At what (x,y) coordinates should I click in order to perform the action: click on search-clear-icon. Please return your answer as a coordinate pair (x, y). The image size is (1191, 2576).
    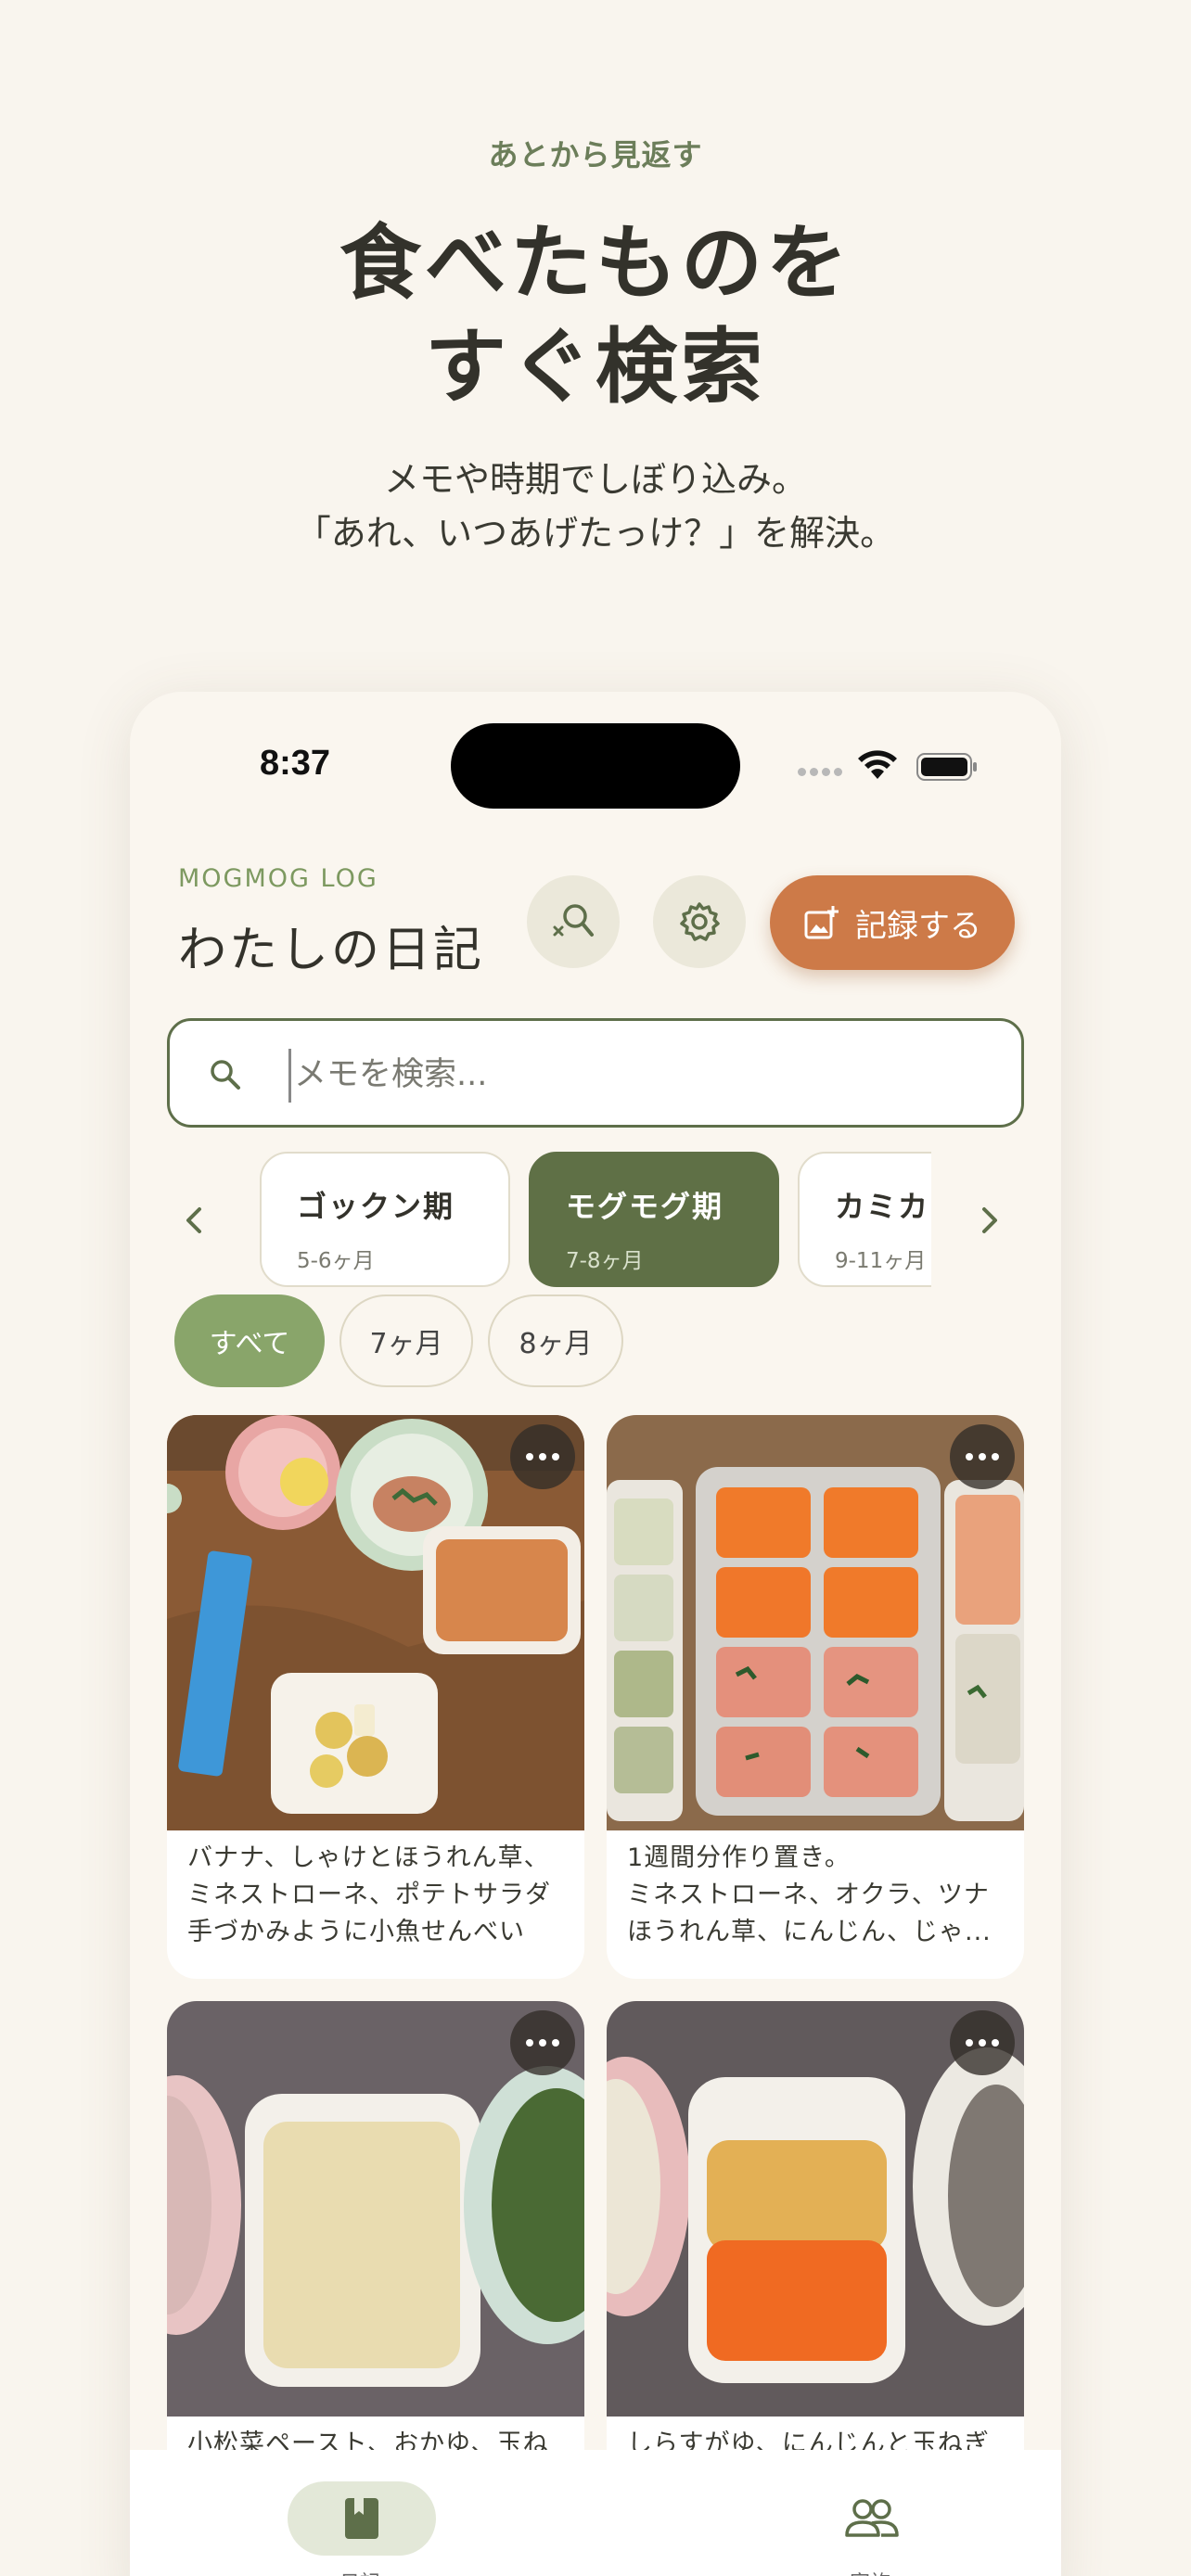
    Looking at the image, I should click on (573, 920).